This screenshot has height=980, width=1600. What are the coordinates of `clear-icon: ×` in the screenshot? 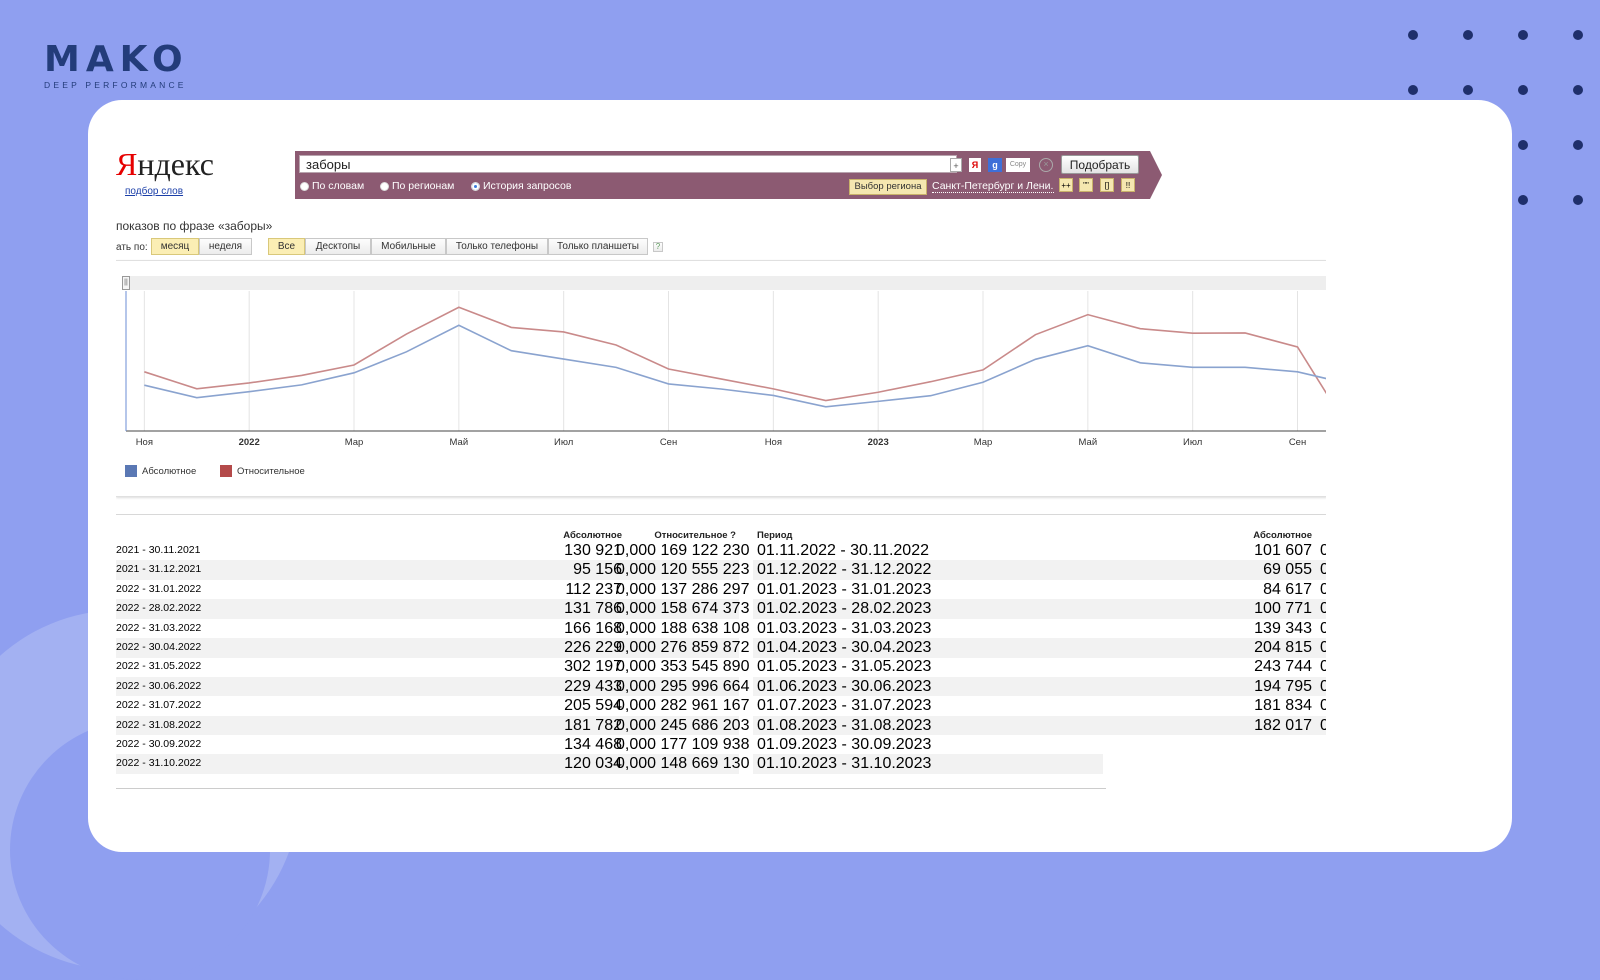 It's located at (1046, 165).